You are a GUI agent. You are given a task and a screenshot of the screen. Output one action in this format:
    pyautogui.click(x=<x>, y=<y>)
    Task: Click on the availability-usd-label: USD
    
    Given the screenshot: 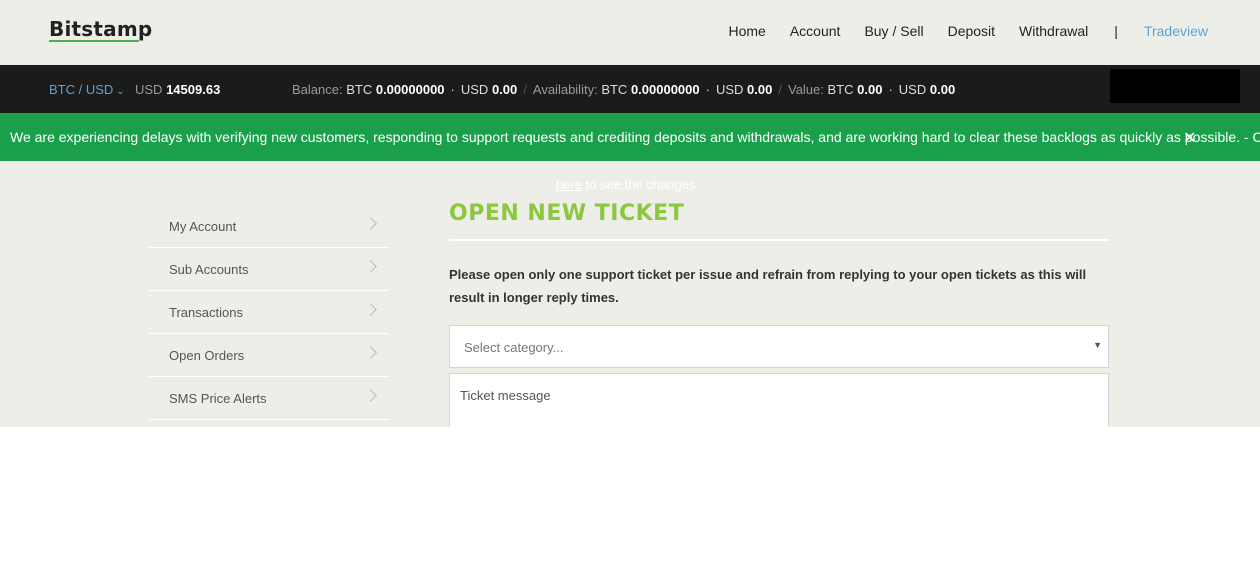 What is the action you would take?
    pyautogui.click(x=729, y=89)
    